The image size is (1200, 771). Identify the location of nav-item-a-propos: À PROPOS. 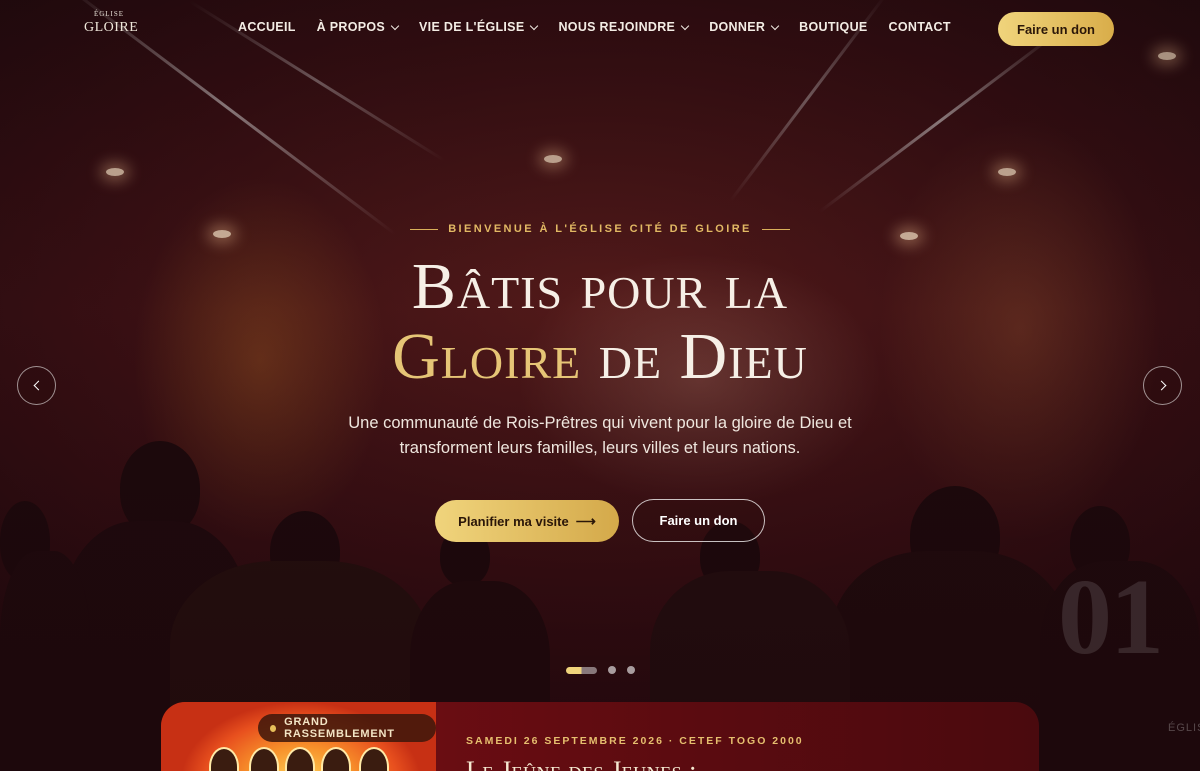
(358, 27).